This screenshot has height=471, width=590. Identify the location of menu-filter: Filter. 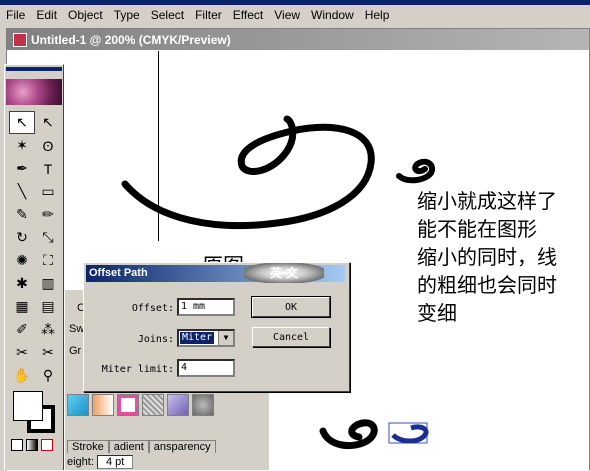
(208, 15).